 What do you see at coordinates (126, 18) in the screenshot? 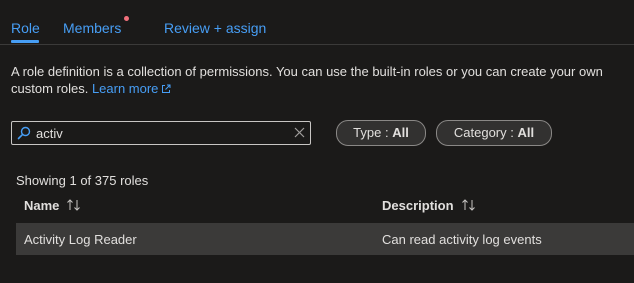
I see `notification-dot-icon` at bounding box center [126, 18].